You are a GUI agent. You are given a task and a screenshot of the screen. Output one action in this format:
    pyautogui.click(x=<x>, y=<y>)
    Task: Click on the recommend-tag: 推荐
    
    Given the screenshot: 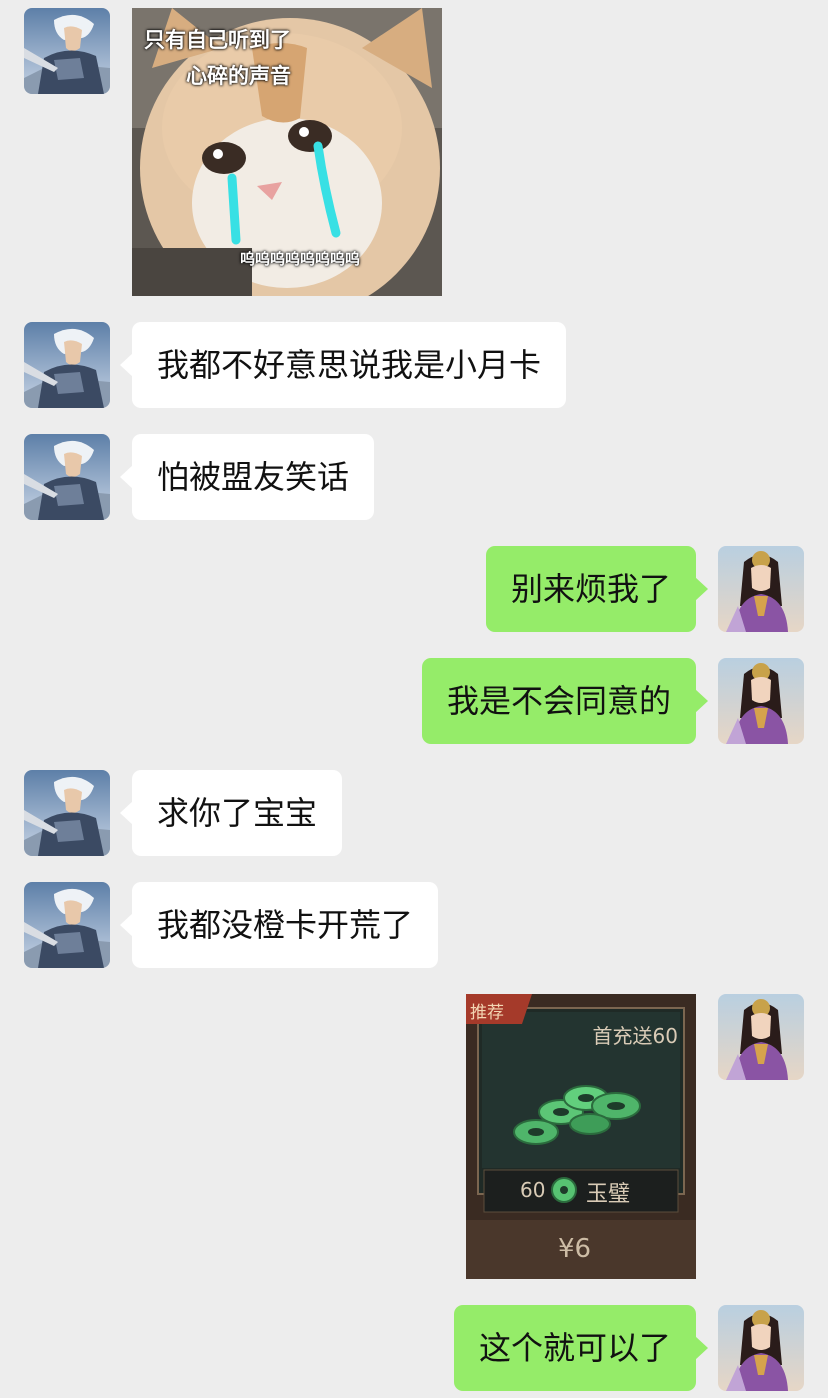 What is the action you would take?
    pyautogui.click(x=487, y=1013)
    